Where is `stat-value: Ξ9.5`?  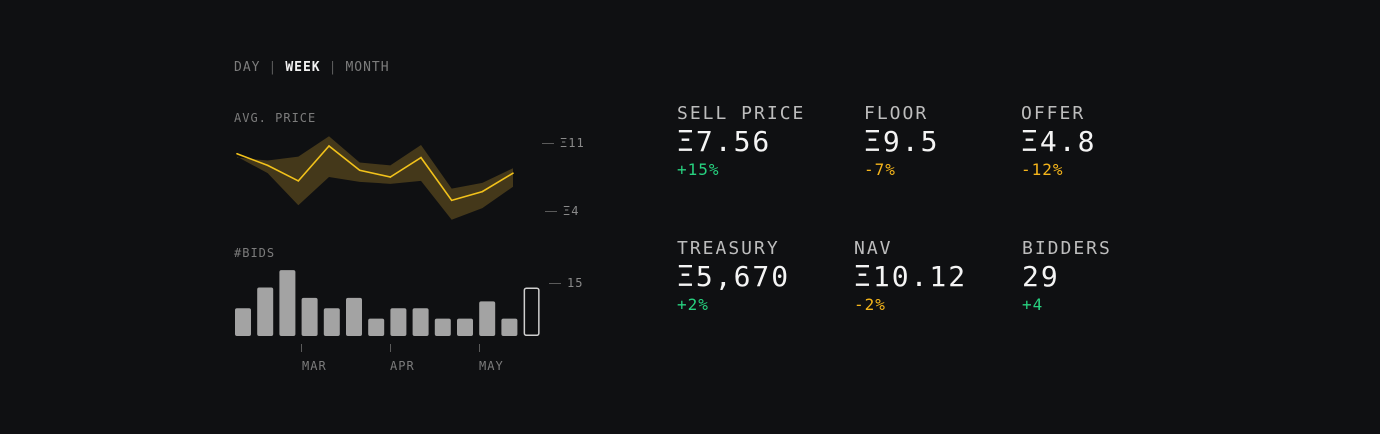
stat-value: Ξ9.5 is located at coordinates (902, 141).